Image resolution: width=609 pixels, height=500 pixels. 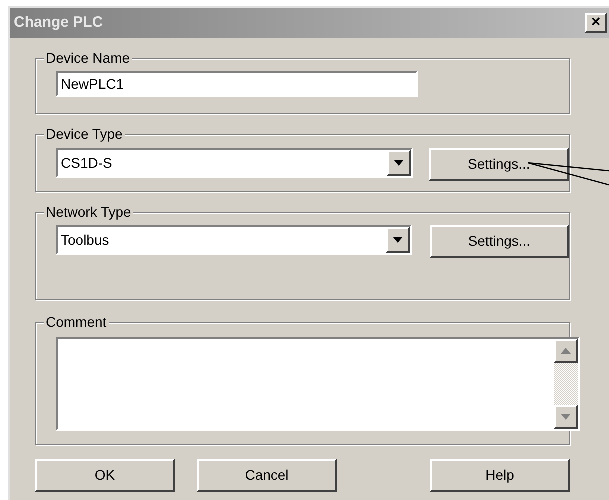 What do you see at coordinates (596, 23) in the screenshot?
I see `close-button: ×` at bounding box center [596, 23].